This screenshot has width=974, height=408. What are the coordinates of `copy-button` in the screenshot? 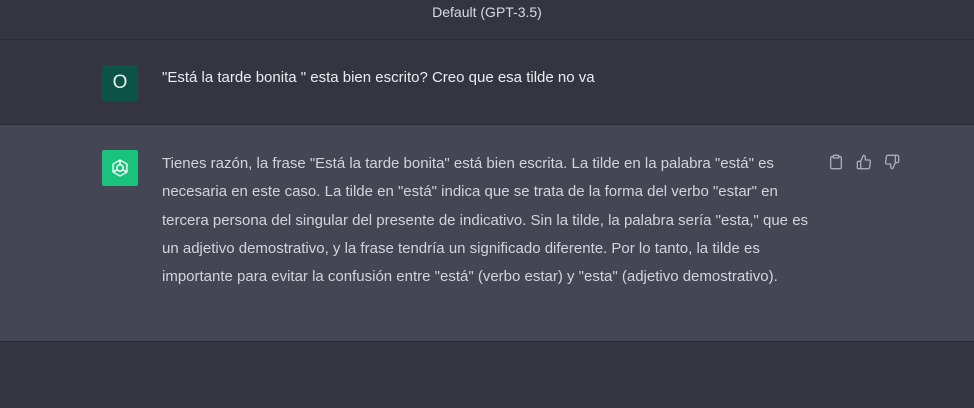 It's located at (836, 162).